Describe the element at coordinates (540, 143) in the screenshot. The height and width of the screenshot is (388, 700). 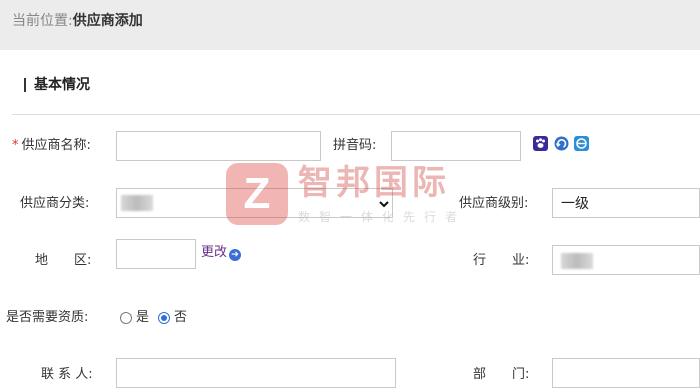
I see `paw-icon` at that location.